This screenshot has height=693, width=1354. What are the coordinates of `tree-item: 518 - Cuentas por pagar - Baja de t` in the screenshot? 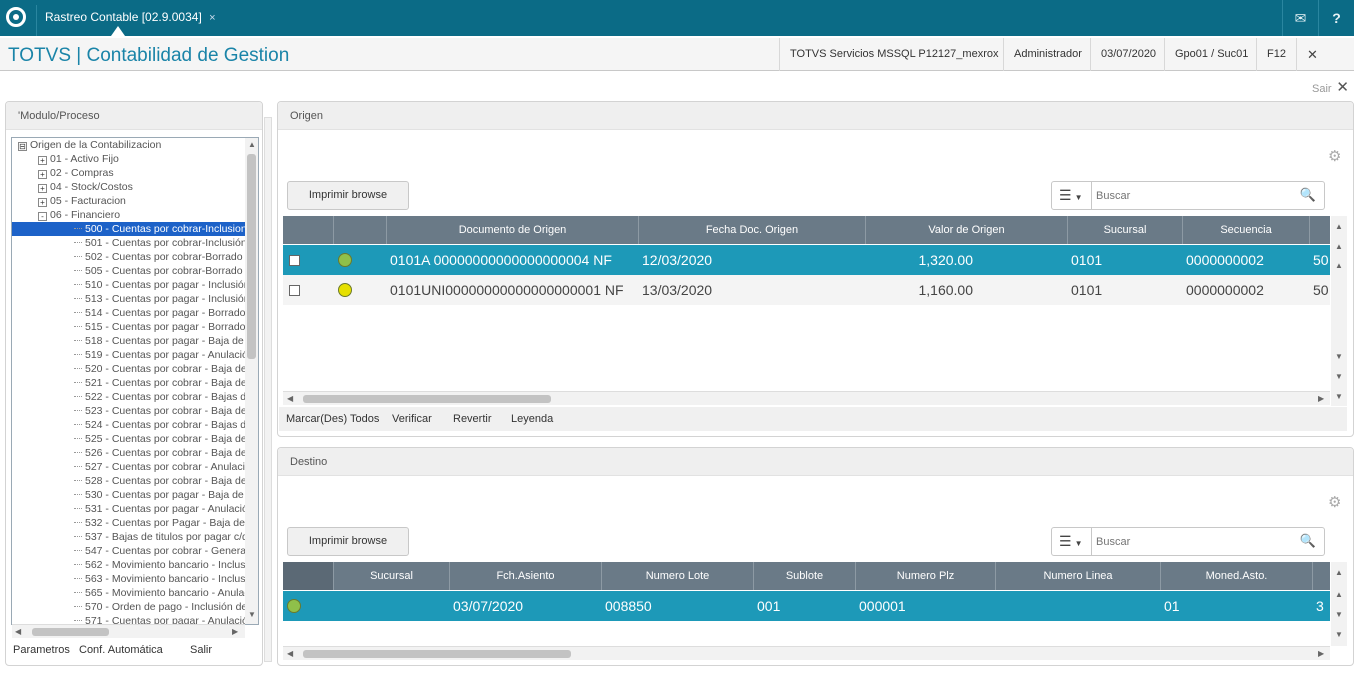 It's located at (135, 341).